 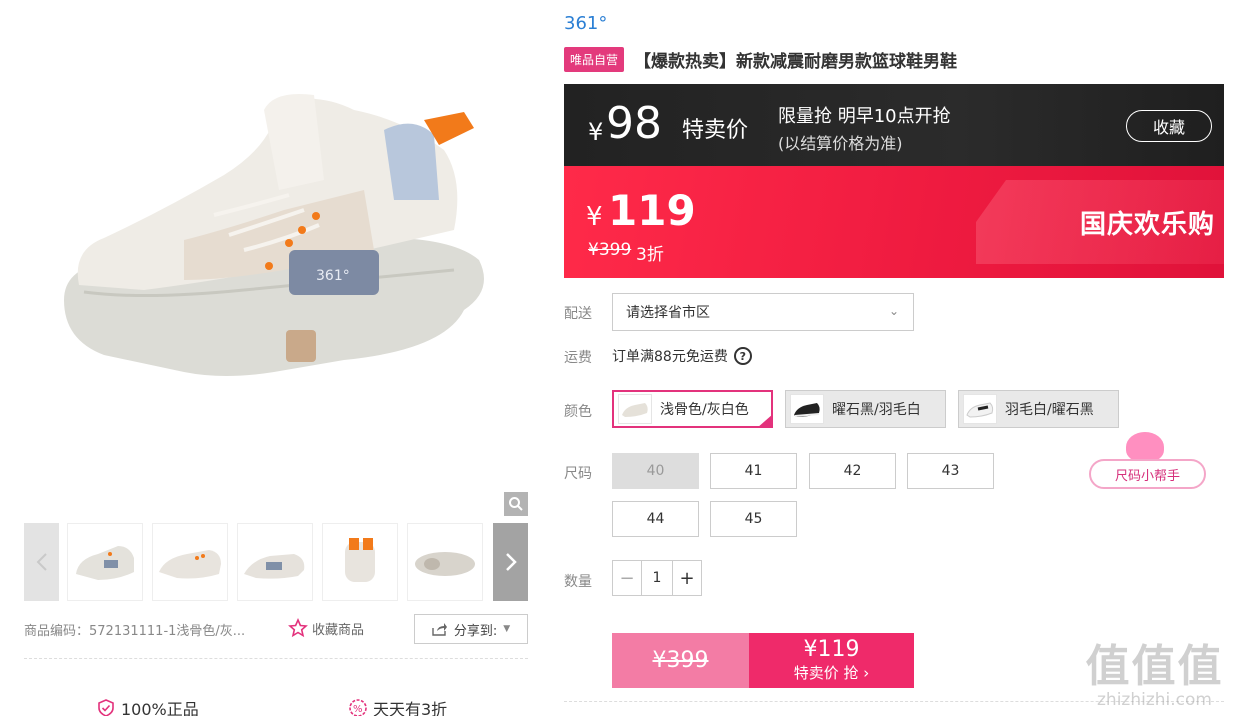 I want to click on current-yen-sign: ¥, so click(x=594, y=217).